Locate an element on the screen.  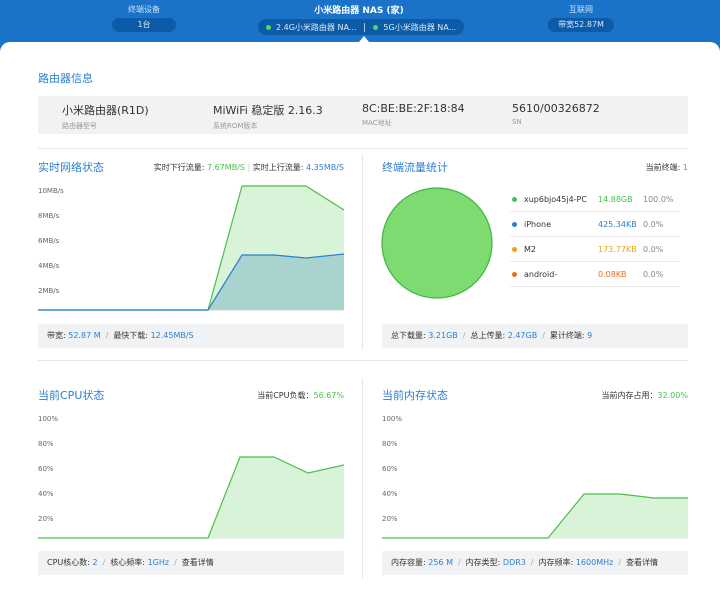
cpu-cores-value: 2 is located at coordinates (95, 562).